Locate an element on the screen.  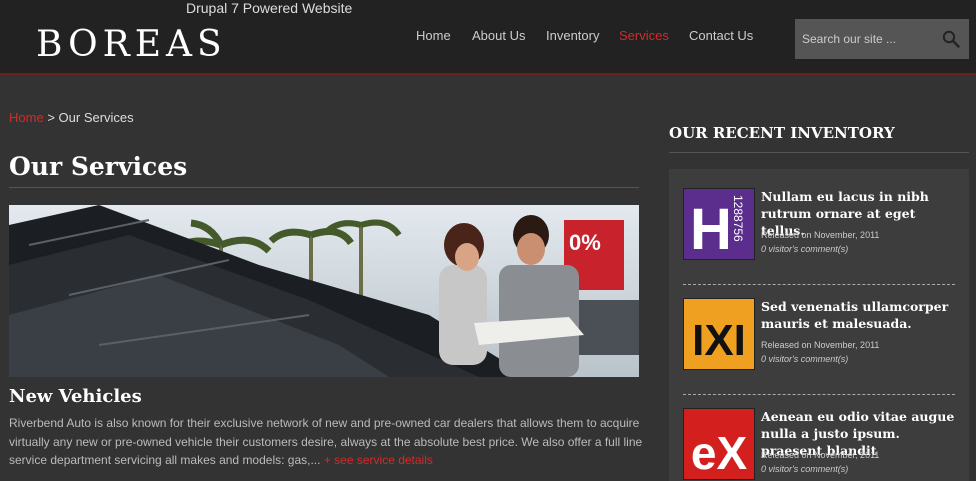
page-title: Our Services is located at coordinates (98, 166).